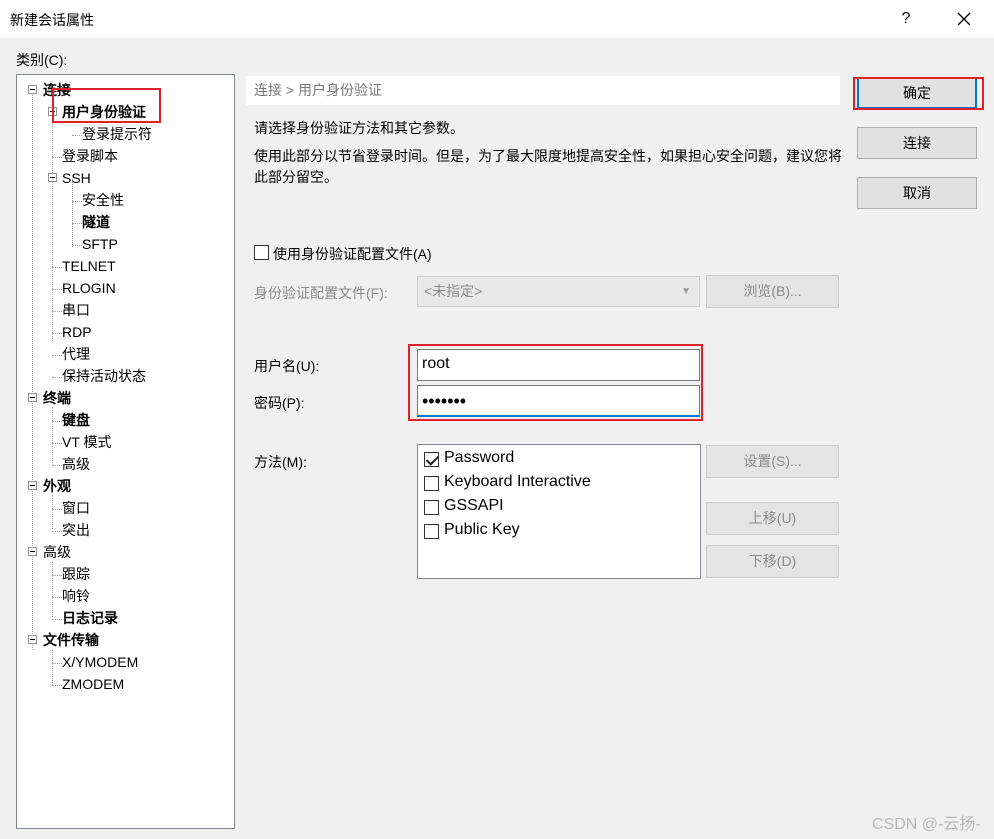 Image resolution: width=994 pixels, height=839 pixels. I want to click on close-button, so click(964, 19).